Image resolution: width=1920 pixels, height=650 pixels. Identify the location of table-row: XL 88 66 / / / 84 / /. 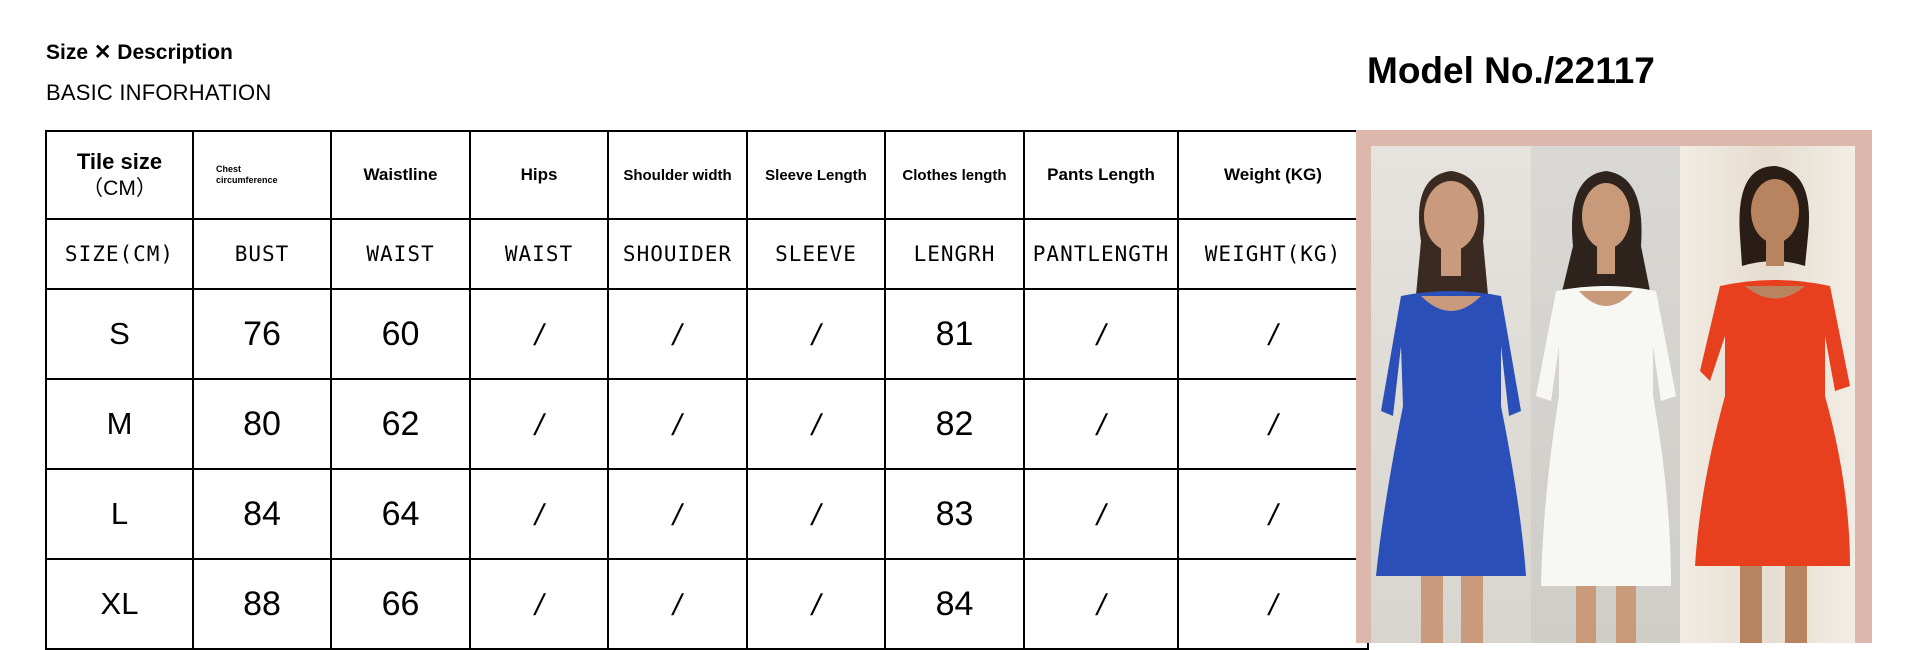
(707, 604).